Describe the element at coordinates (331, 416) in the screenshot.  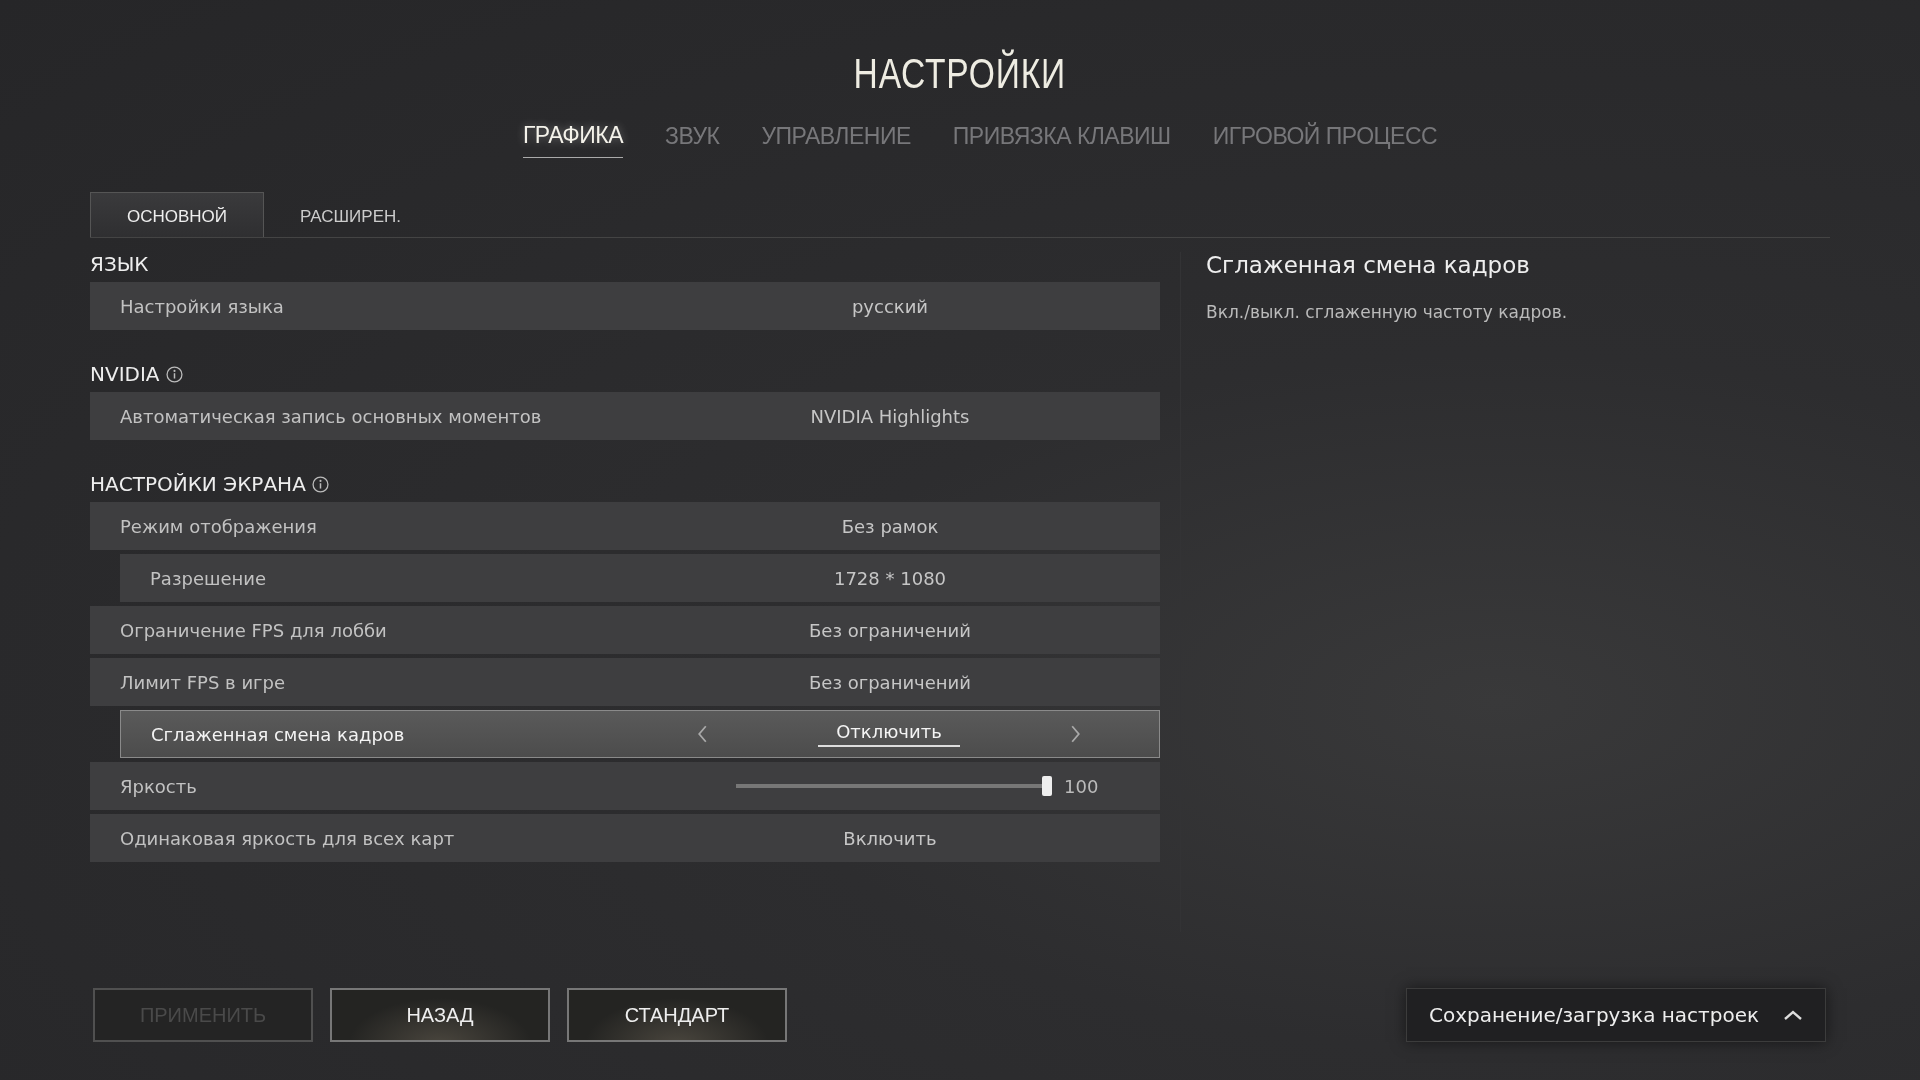
I see `setting-label: Автоматическая запись основных моментов` at that location.